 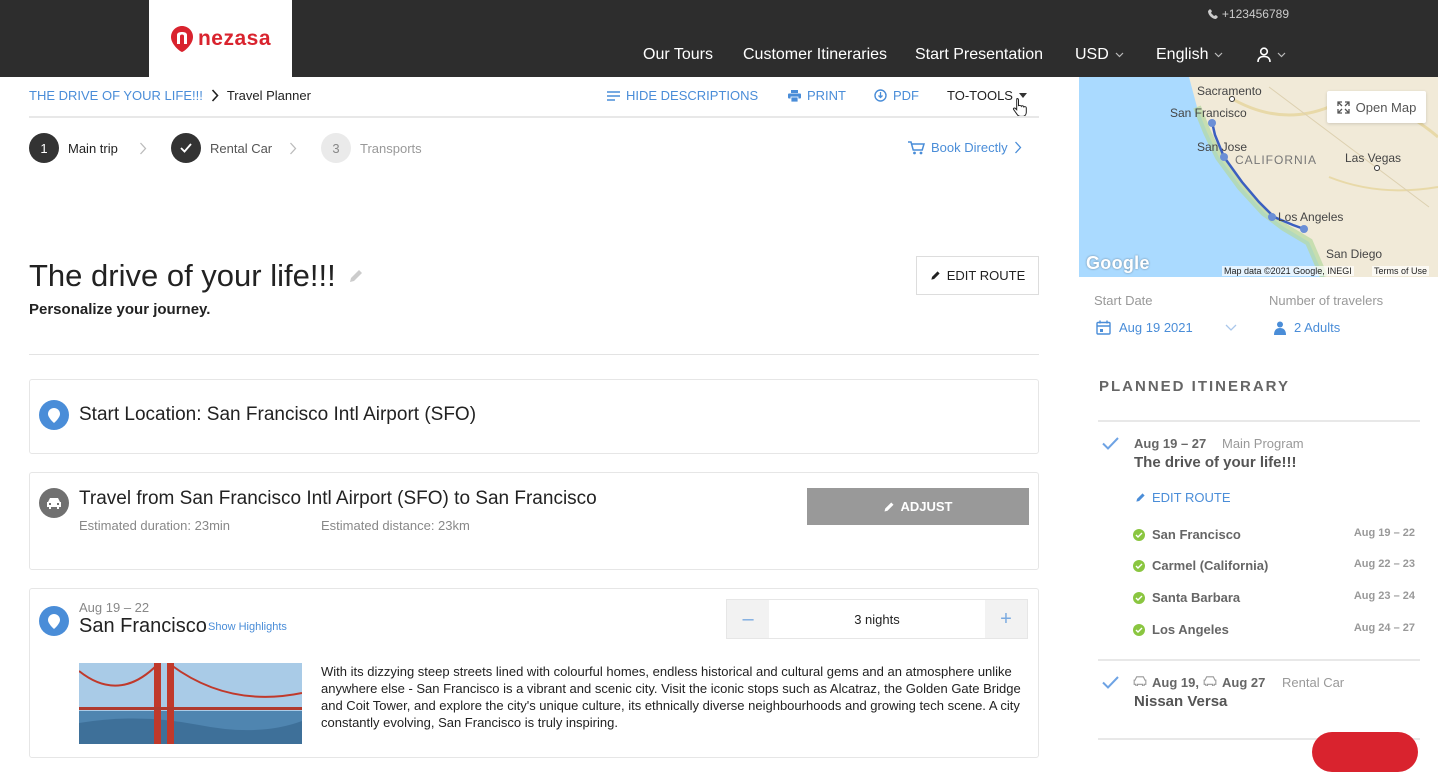 What do you see at coordinates (926, 506) in the screenshot?
I see `adjust-label: ADJUST` at bounding box center [926, 506].